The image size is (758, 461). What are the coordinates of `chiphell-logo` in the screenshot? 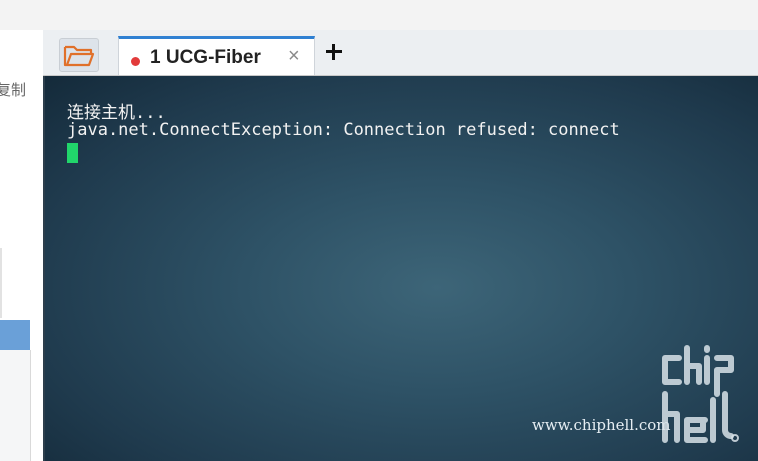 It's located at (700, 394).